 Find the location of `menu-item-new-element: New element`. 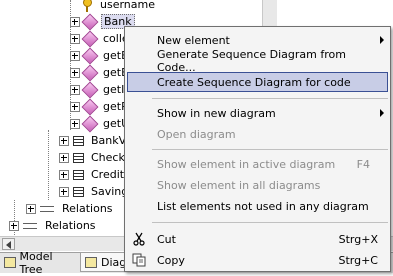

menu-item-new-element: New element is located at coordinates (257, 40).